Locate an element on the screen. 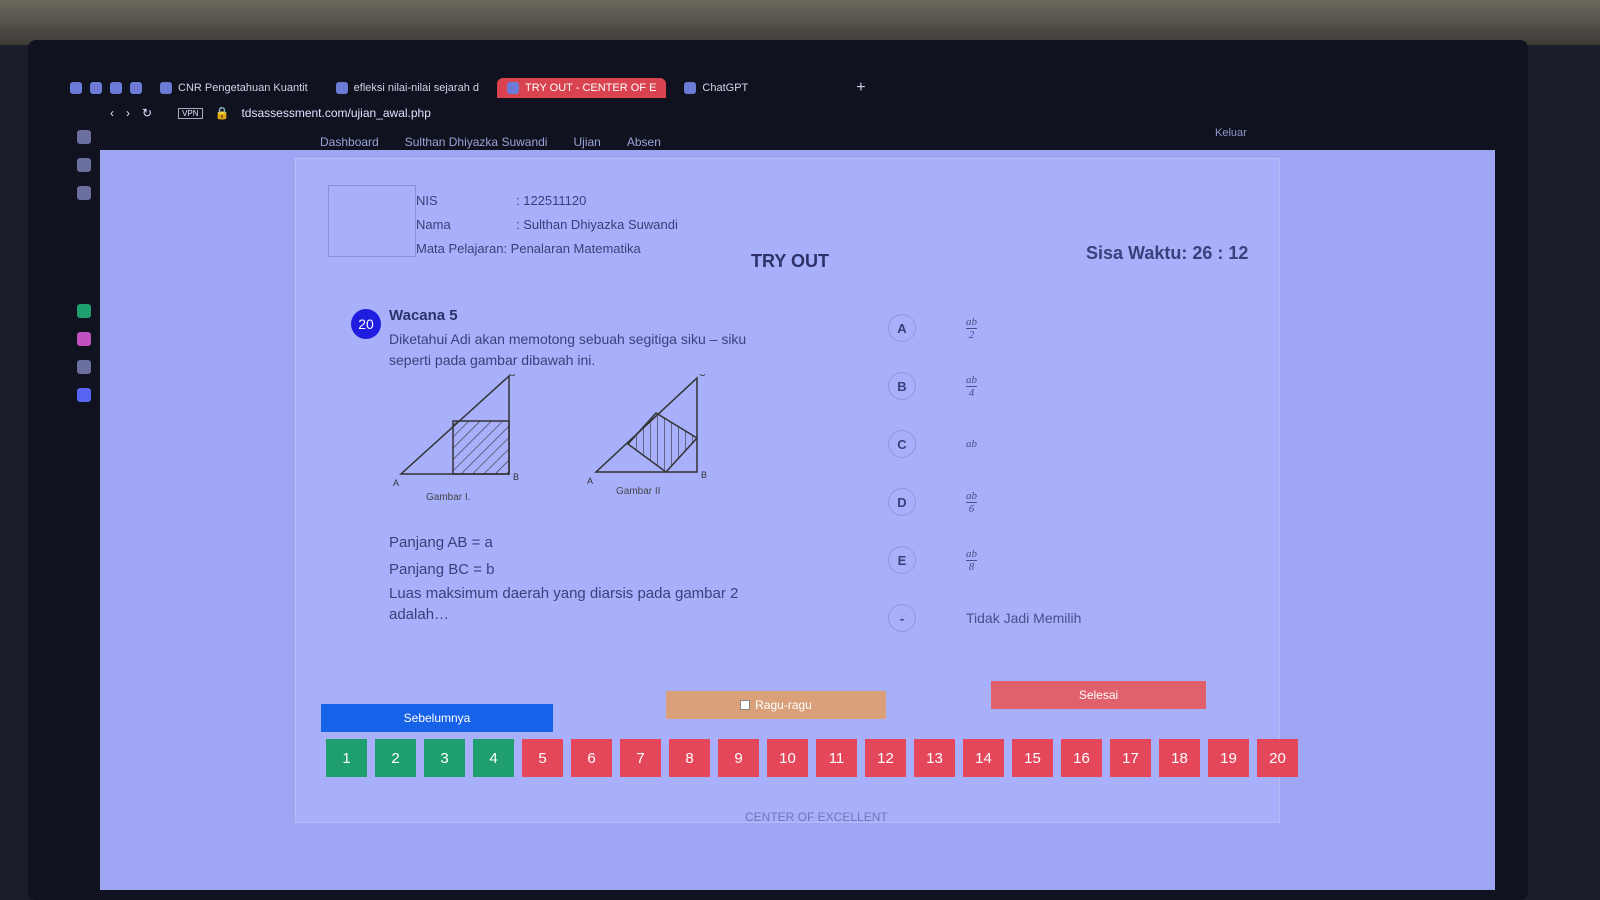 This screenshot has width=1600, height=900. question-nav-unanswered: 17 is located at coordinates (1130, 758).